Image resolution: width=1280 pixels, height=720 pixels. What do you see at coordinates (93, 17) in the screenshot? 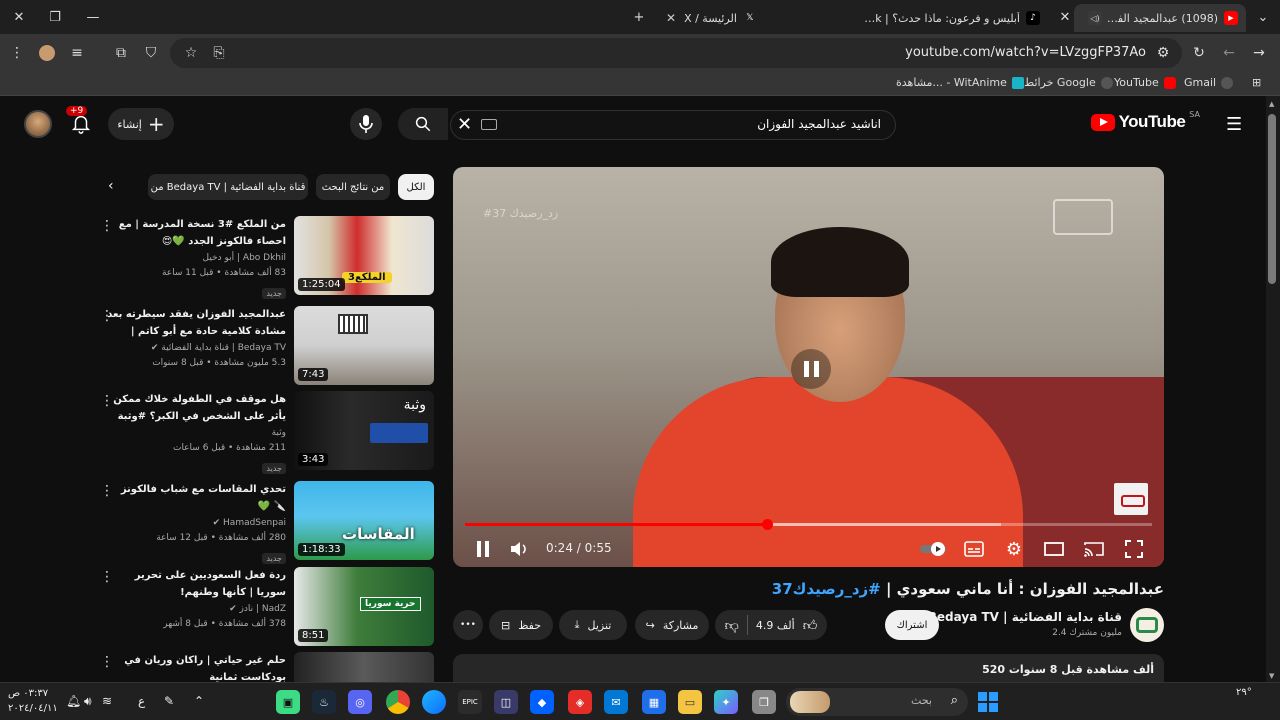
I see `window-minimize-icon: —` at bounding box center [93, 17].